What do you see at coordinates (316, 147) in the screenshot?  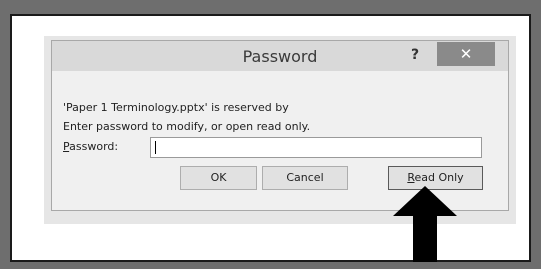 I see `password-input` at bounding box center [316, 147].